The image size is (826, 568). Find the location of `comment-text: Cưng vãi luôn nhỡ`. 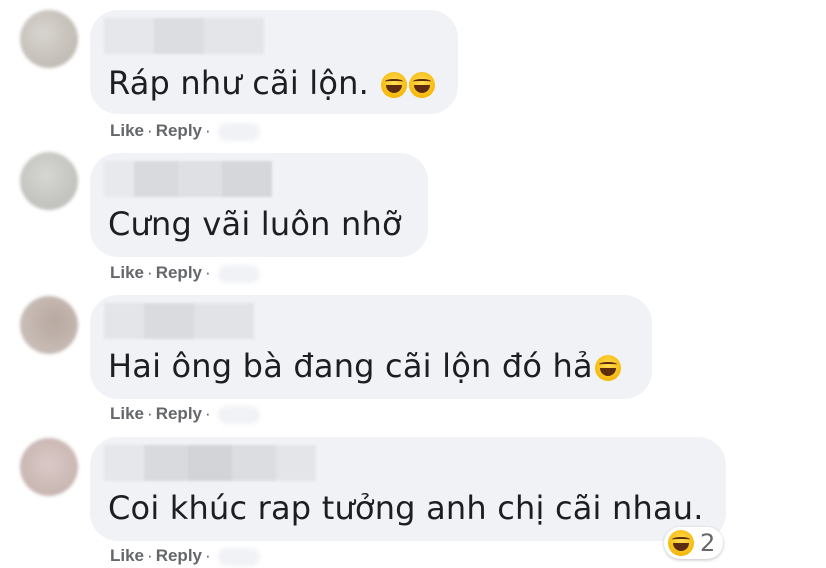

comment-text: Cưng vãi luôn nhỡ is located at coordinates (255, 224).